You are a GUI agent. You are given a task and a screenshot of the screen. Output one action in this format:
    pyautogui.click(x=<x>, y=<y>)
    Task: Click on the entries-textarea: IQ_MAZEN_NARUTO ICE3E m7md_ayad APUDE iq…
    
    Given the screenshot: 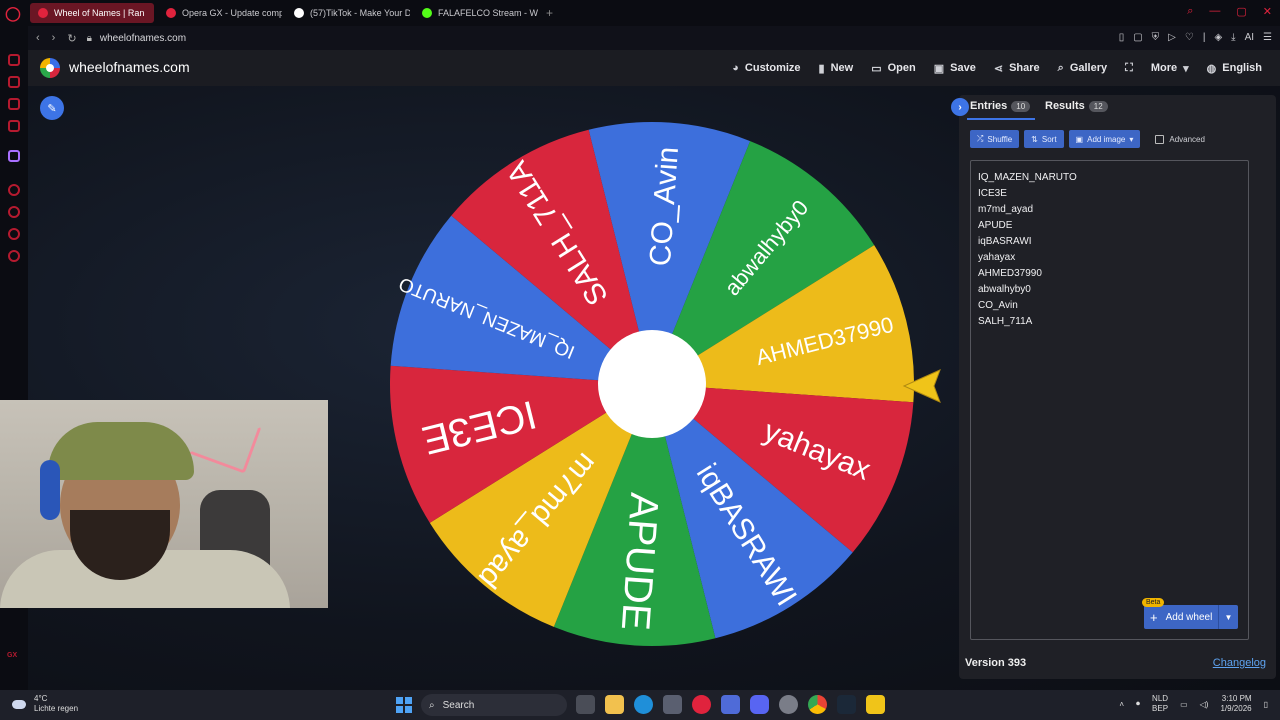 What is the action you would take?
    pyautogui.click(x=1109, y=400)
    